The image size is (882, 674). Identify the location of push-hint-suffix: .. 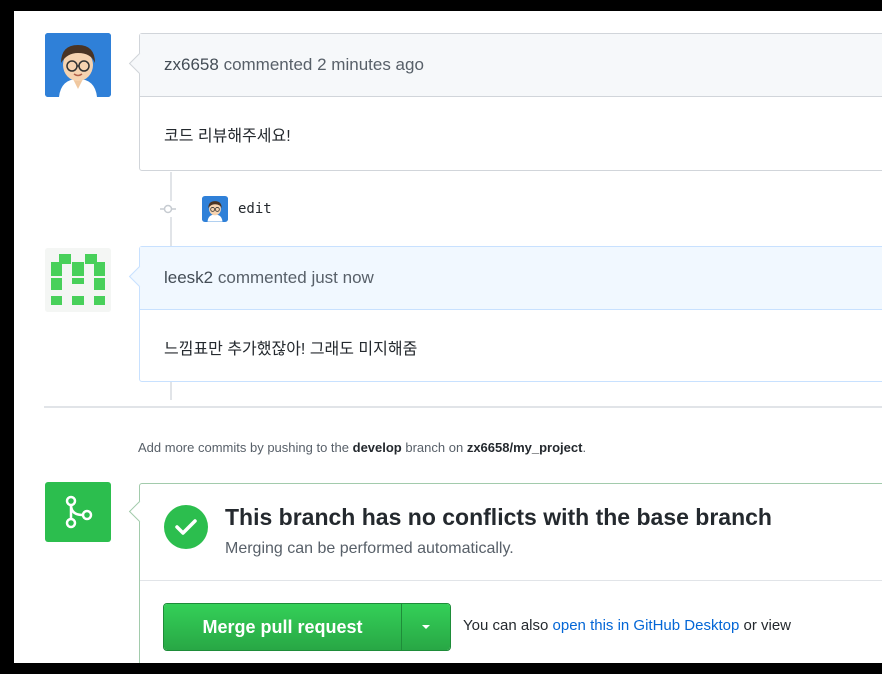
(584, 447).